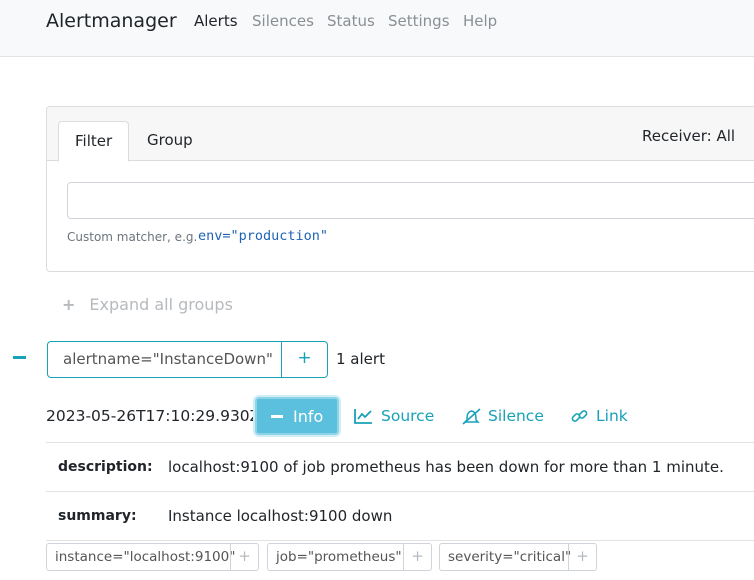 Image resolution: width=754 pixels, height=580 pixels. I want to click on alert-timestamp: 2023-05-26T17:10:29.930Z, so click(153, 416).